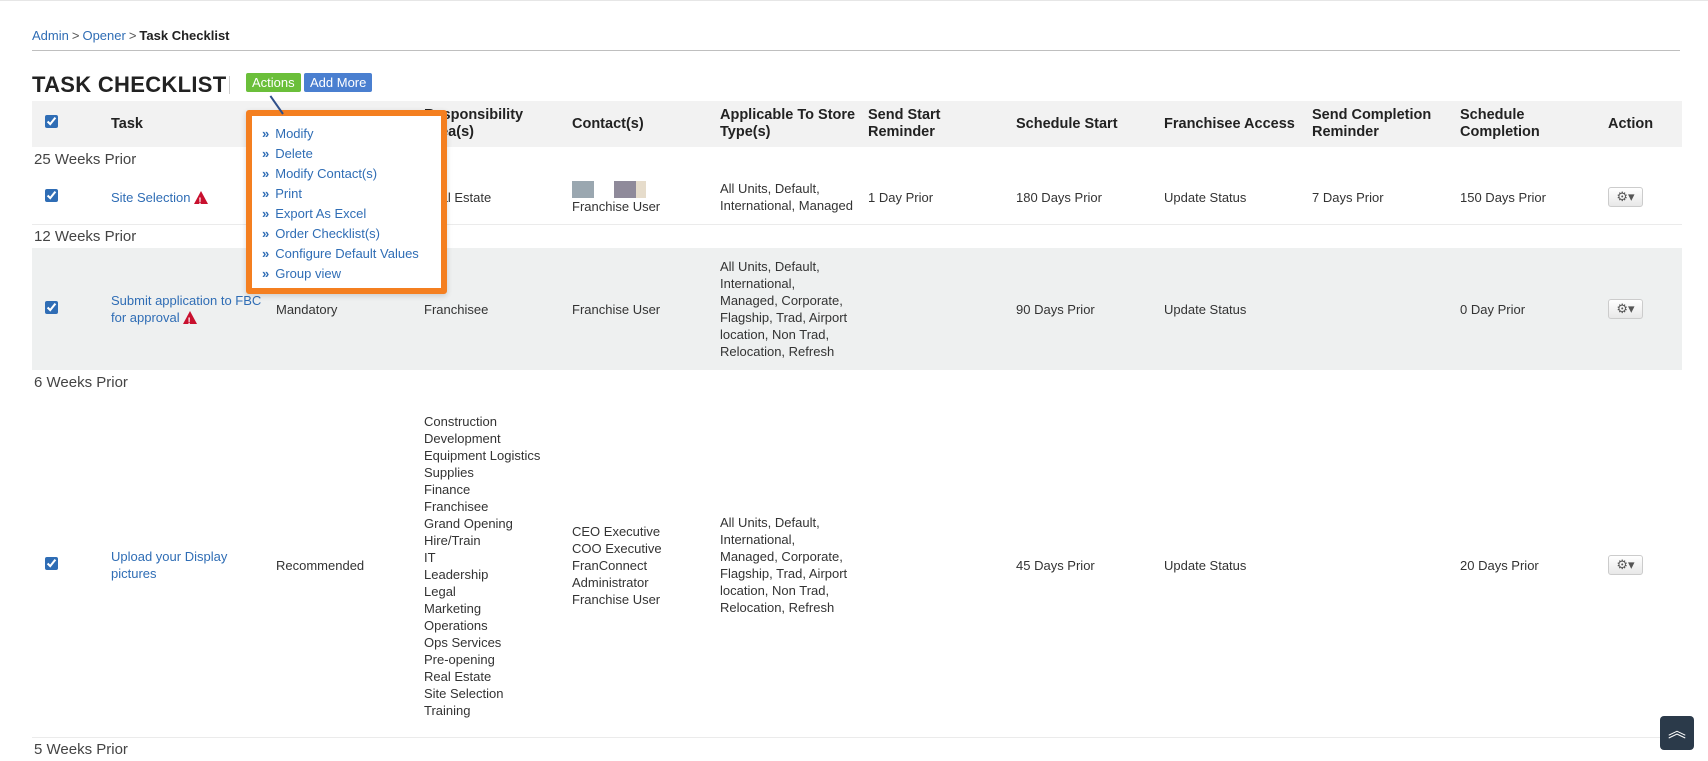 The width and height of the screenshot is (1708, 761). I want to click on contact-avatars, so click(640, 189).